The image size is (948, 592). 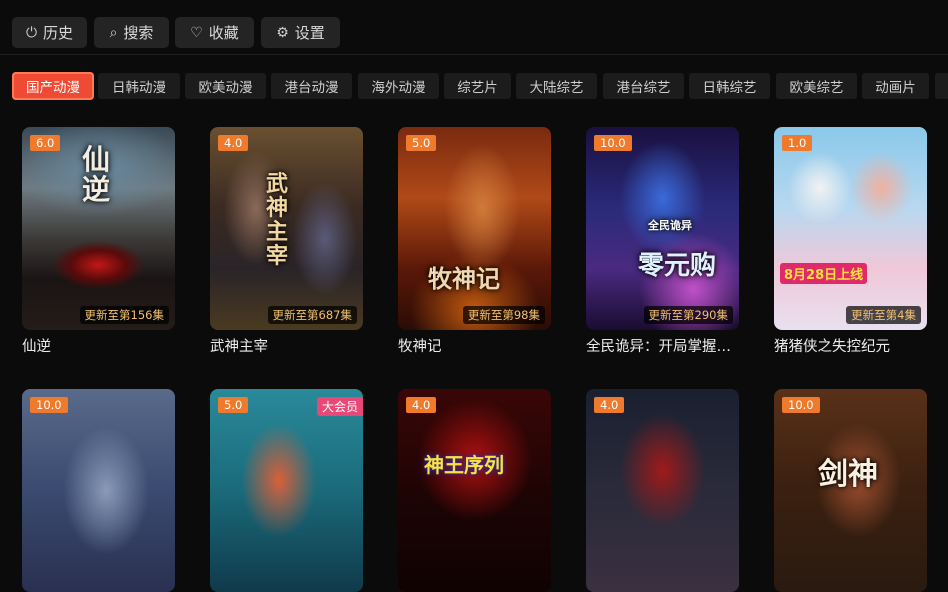 I want to click on history-button: ⏻ 历史, so click(x=49, y=32).